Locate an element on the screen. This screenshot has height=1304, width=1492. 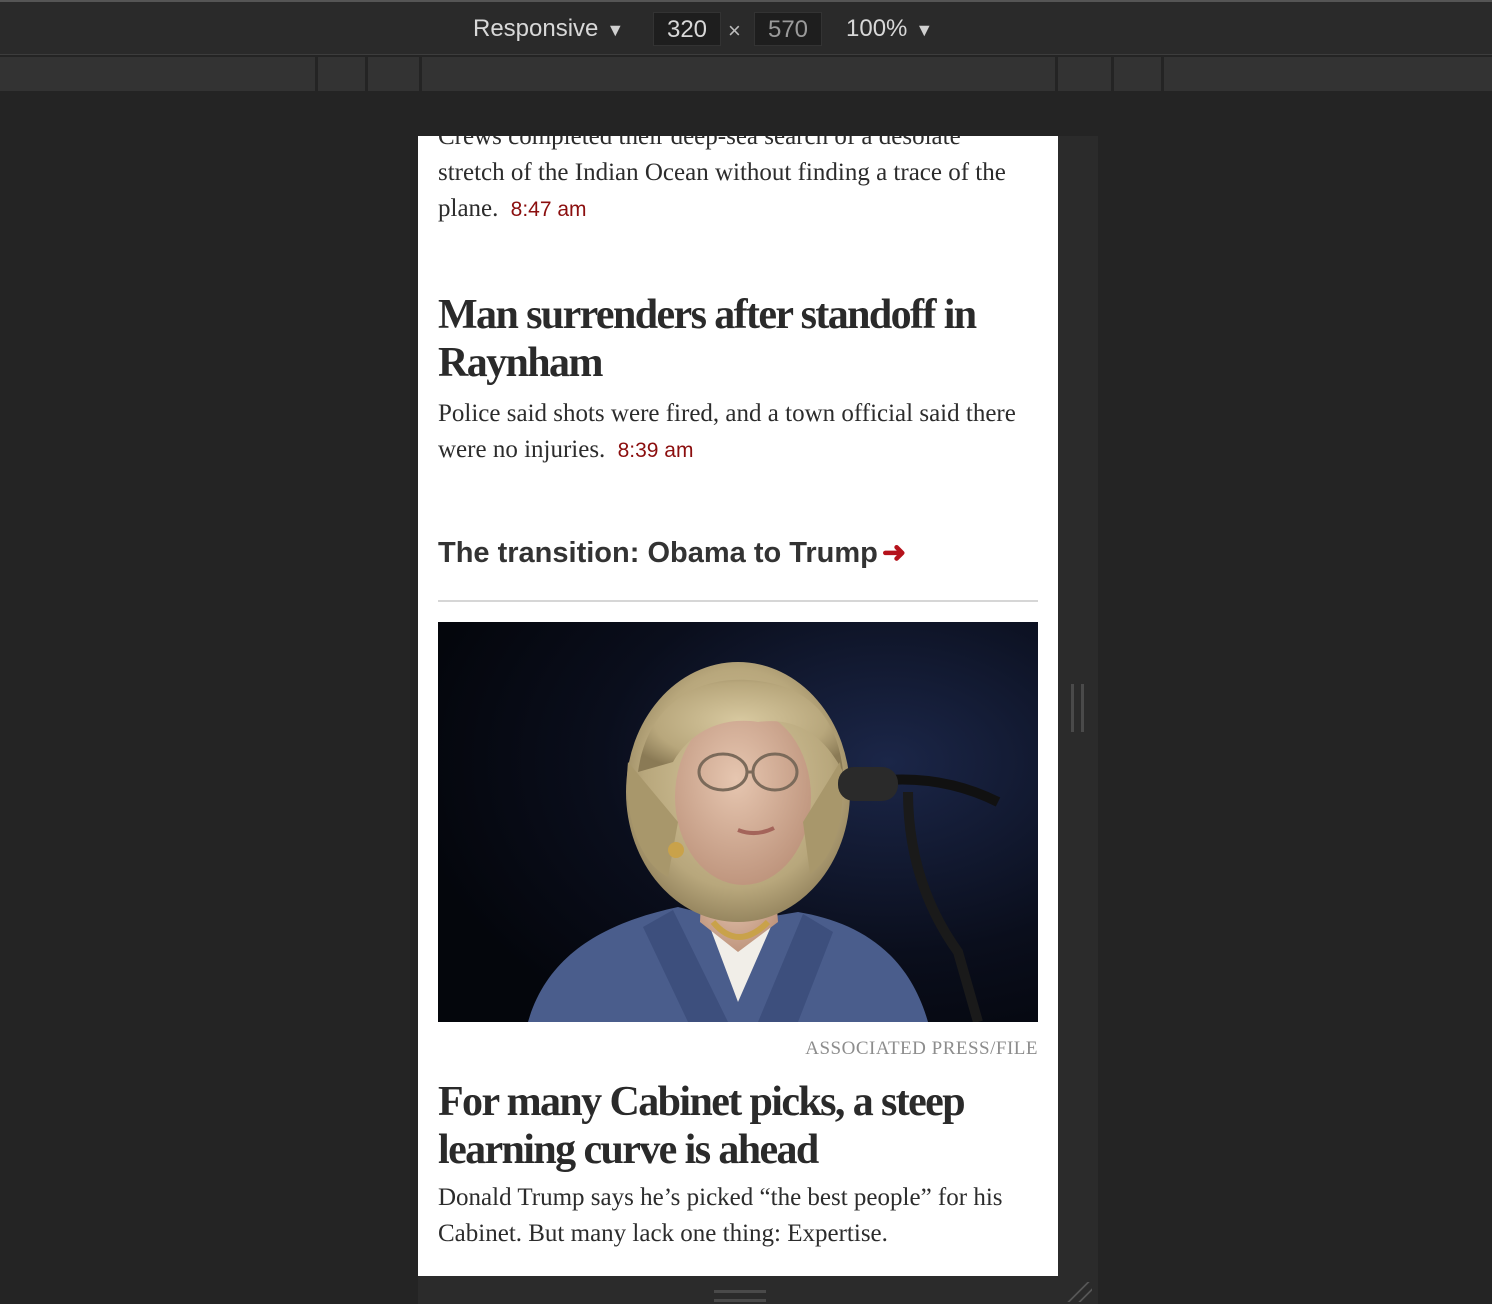
zoom-dropdown: 100% ▼ is located at coordinates (889, 29).